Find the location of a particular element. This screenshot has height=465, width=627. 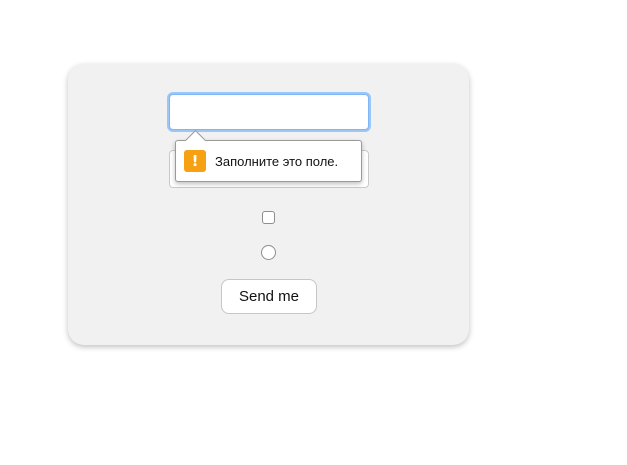

text-input is located at coordinates (269, 112).